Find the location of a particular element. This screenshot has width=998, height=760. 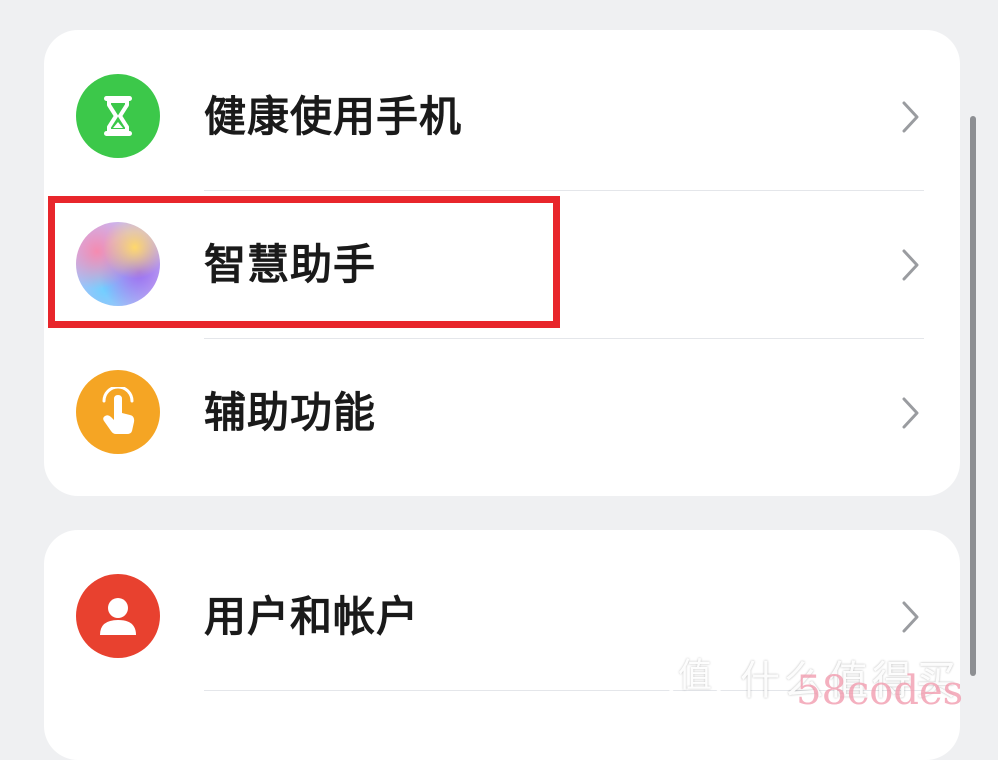

hand-tap-icon is located at coordinates (118, 412).